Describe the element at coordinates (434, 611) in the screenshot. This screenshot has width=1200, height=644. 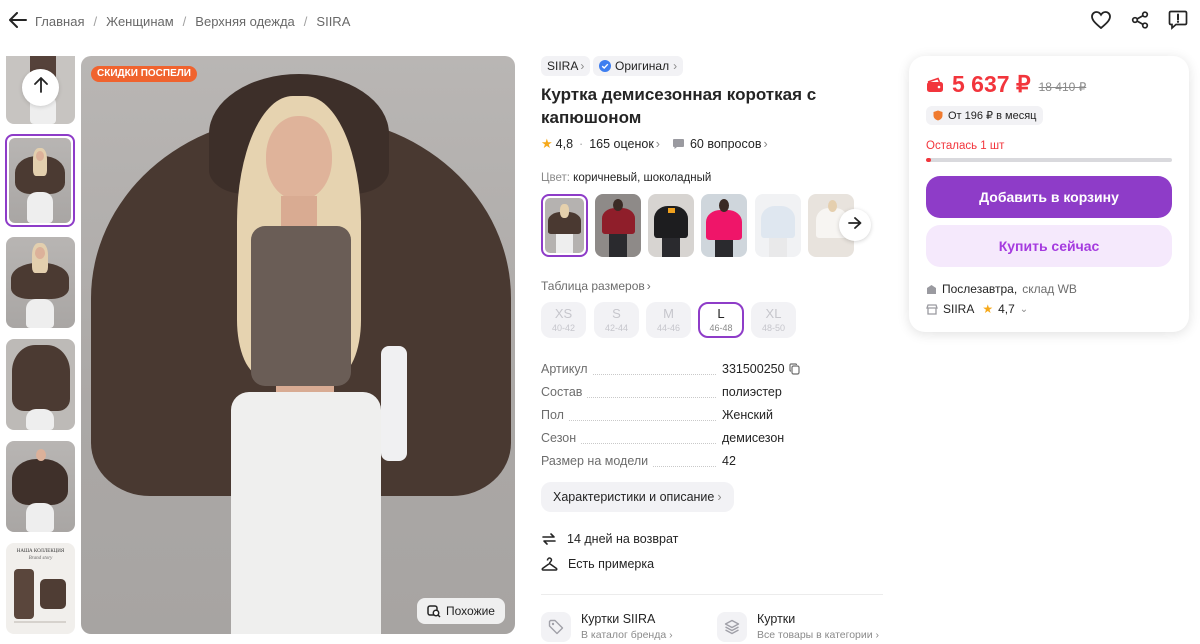
I see `similar-icon` at that location.